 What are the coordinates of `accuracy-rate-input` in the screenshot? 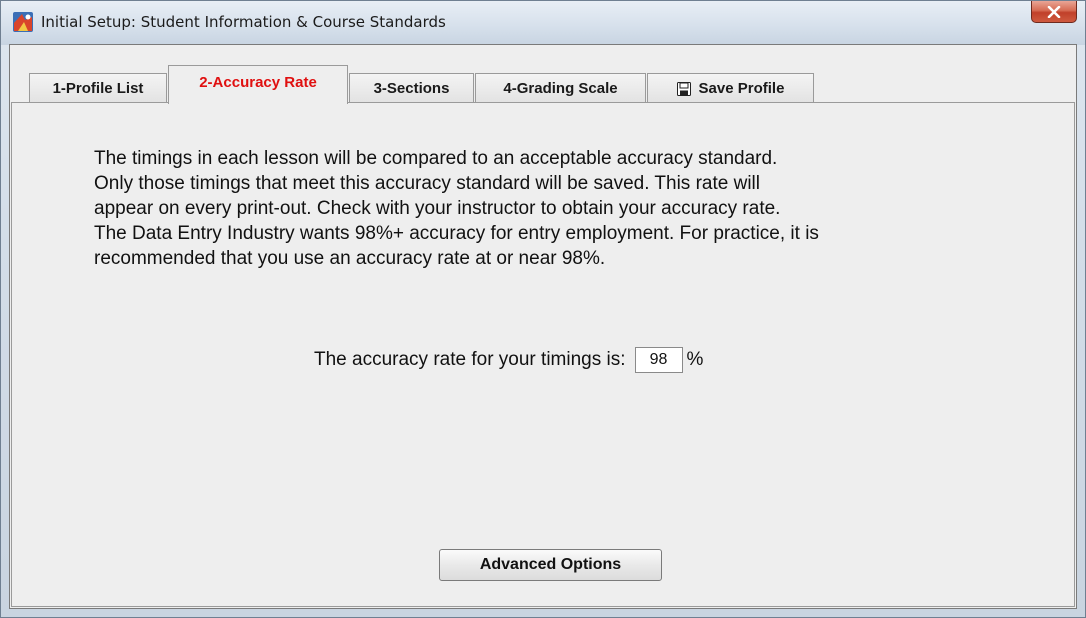 It's located at (658, 360).